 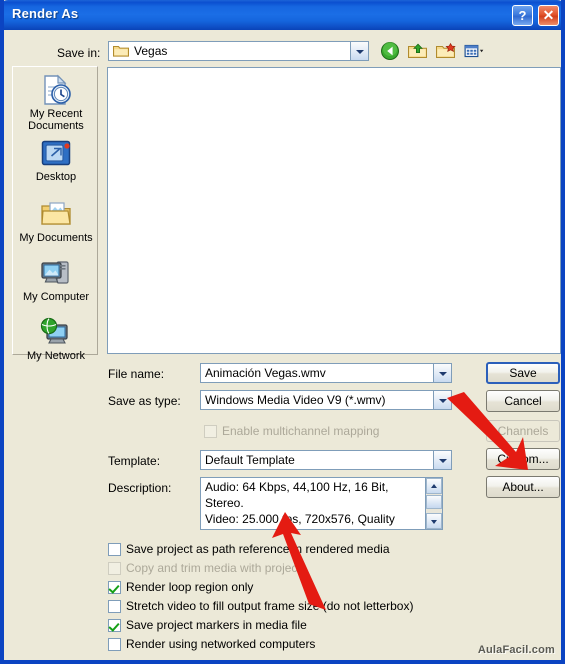 I want to click on navigation-toolbar, so click(x=434, y=51).